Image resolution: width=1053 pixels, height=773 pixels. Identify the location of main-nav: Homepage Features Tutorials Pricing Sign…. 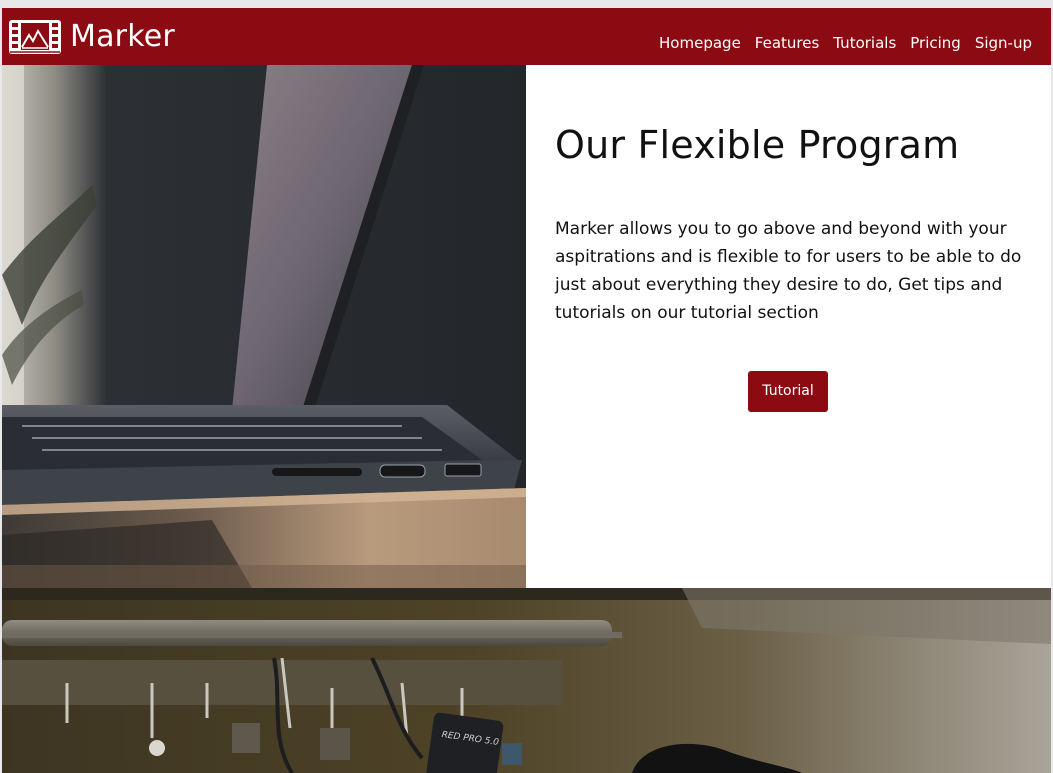
(845, 43).